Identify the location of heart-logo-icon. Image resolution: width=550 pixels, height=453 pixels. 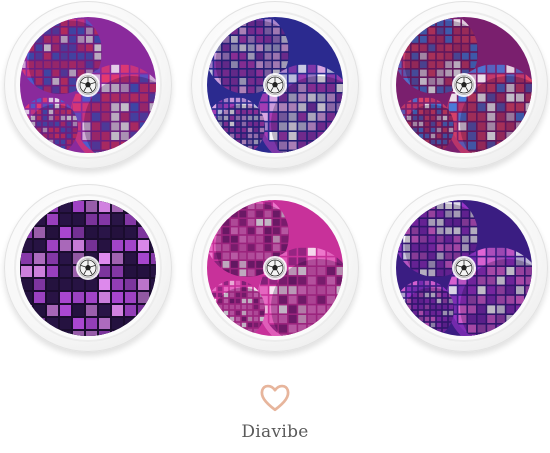
(275, 398).